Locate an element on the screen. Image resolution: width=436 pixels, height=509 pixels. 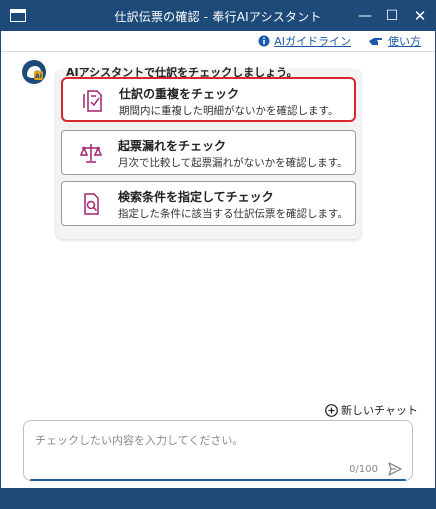
maximize-button: ☐ is located at coordinates (392, 16).